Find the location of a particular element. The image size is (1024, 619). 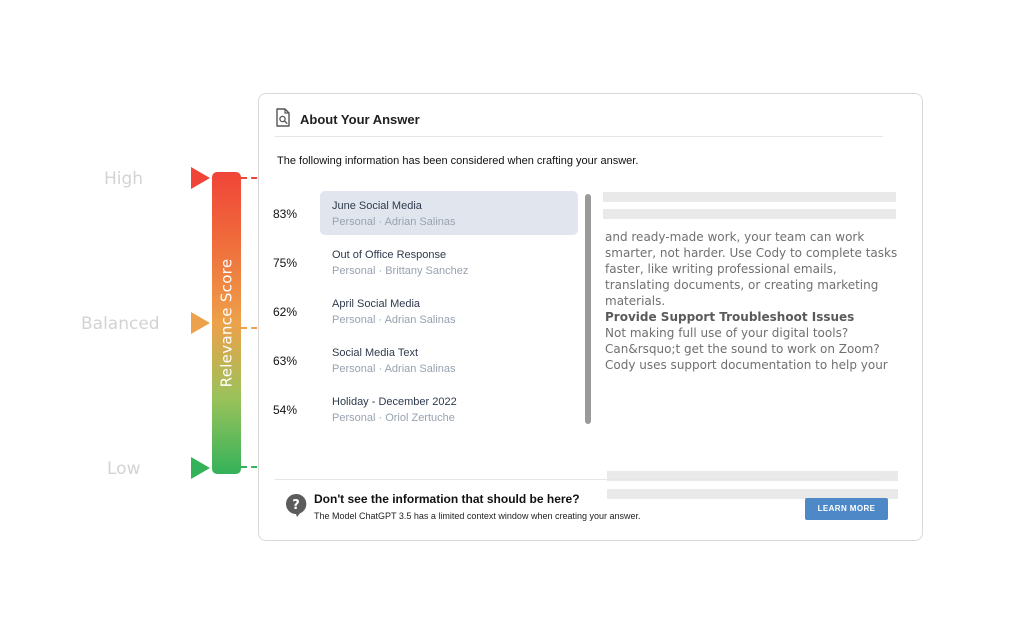

source-title: Holiday - December 2022 is located at coordinates (394, 402).